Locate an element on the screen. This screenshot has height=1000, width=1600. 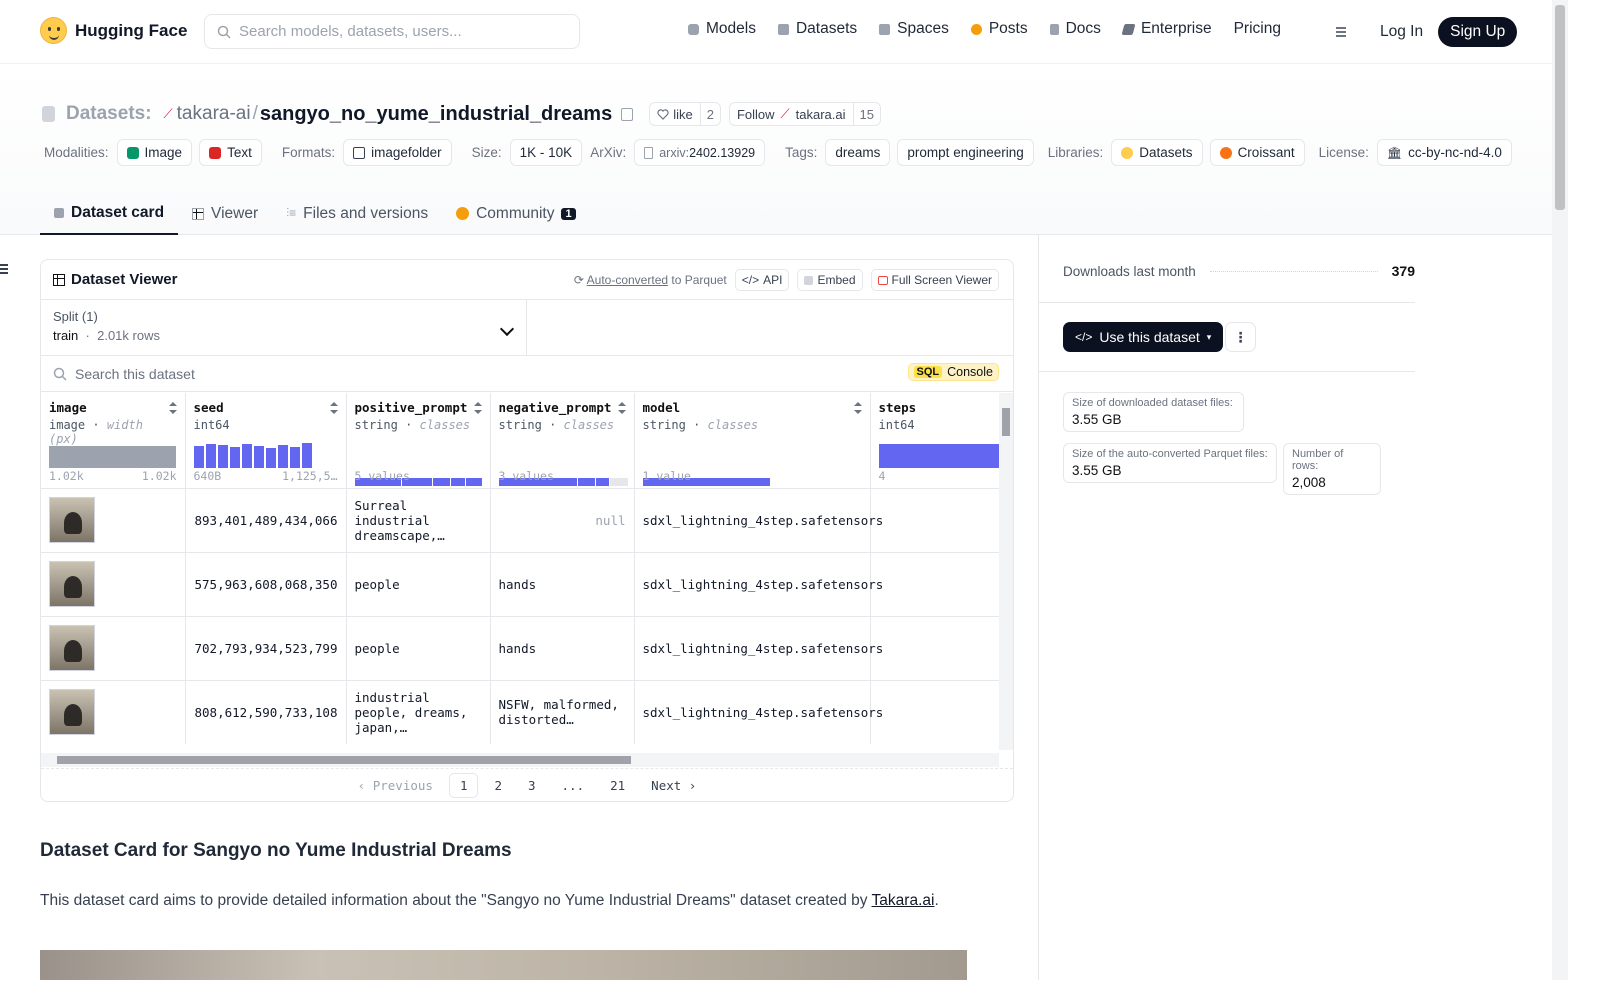
page-21: 21 is located at coordinates (617, 785).